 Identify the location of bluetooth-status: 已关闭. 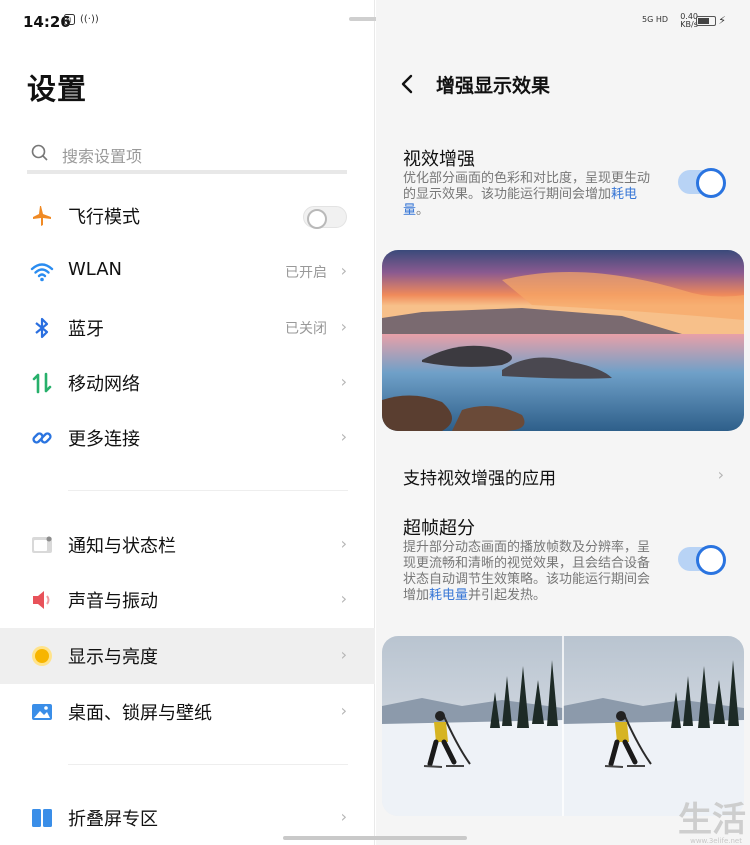
(306, 329).